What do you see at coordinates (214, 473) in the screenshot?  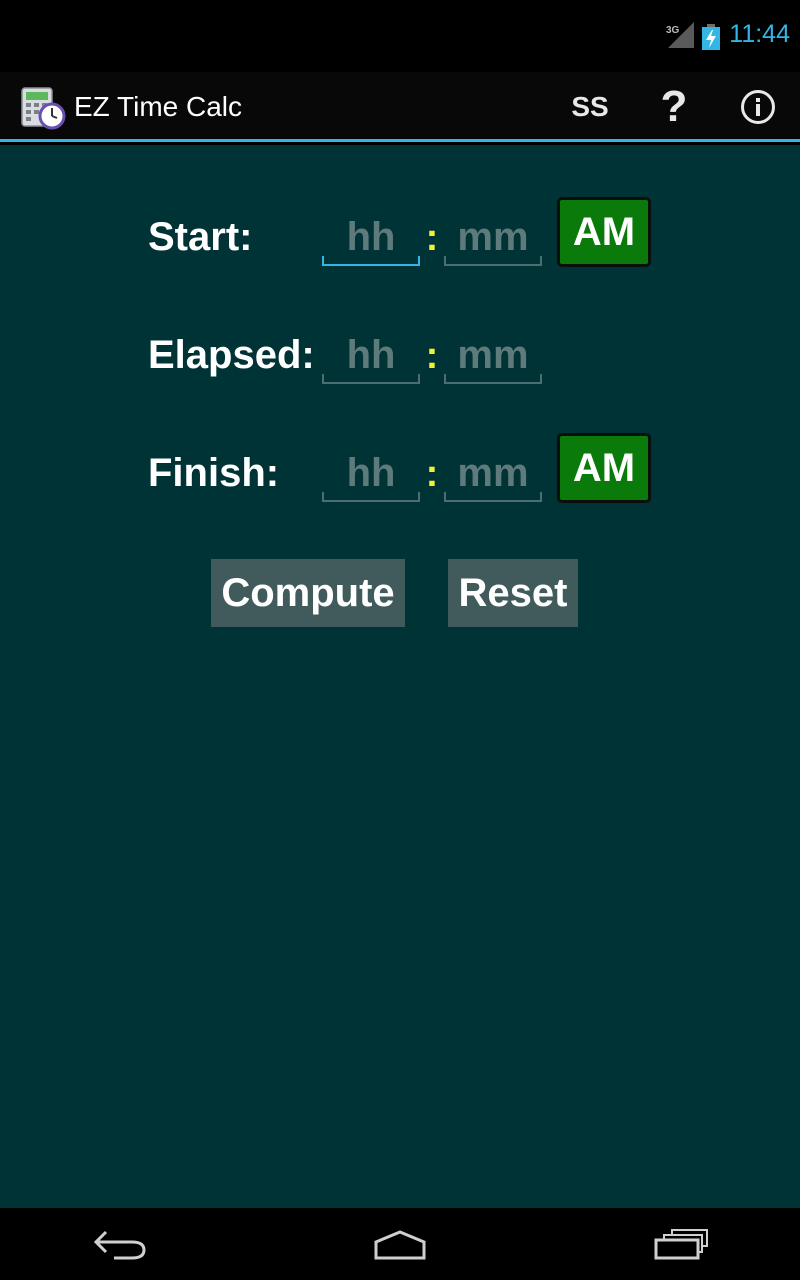 I see `finish-label: Finish:` at bounding box center [214, 473].